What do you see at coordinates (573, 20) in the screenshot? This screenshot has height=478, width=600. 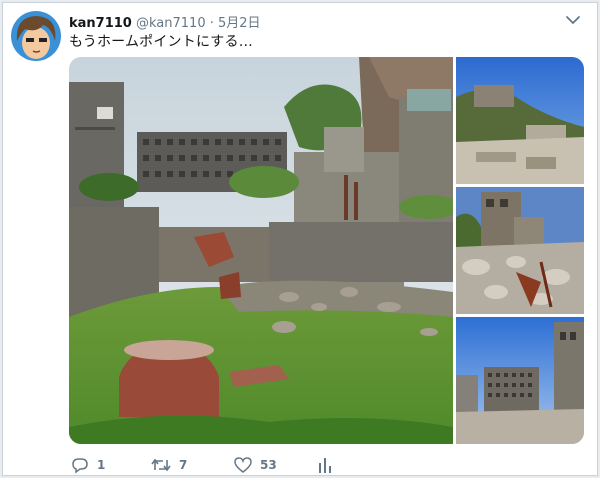 I see `chevron-down-icon` at bounding box center [573, 20].